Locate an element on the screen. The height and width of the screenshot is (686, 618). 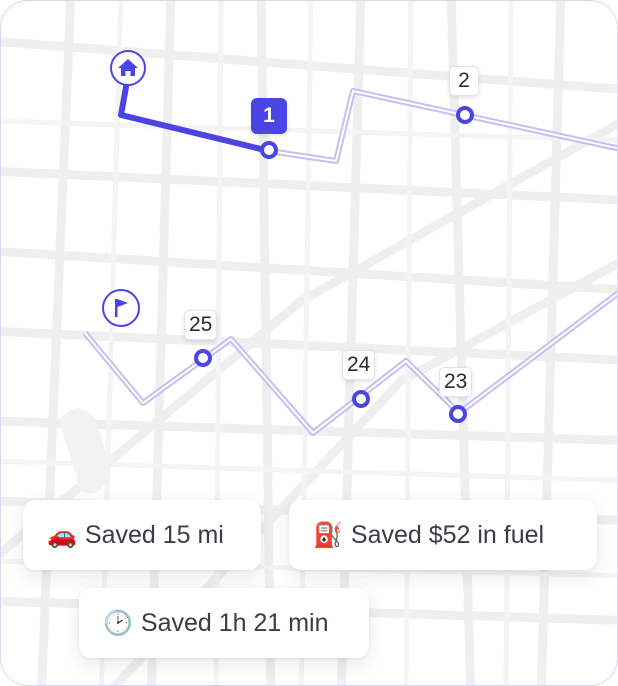
home-icon is located at coordinates (128, 67).